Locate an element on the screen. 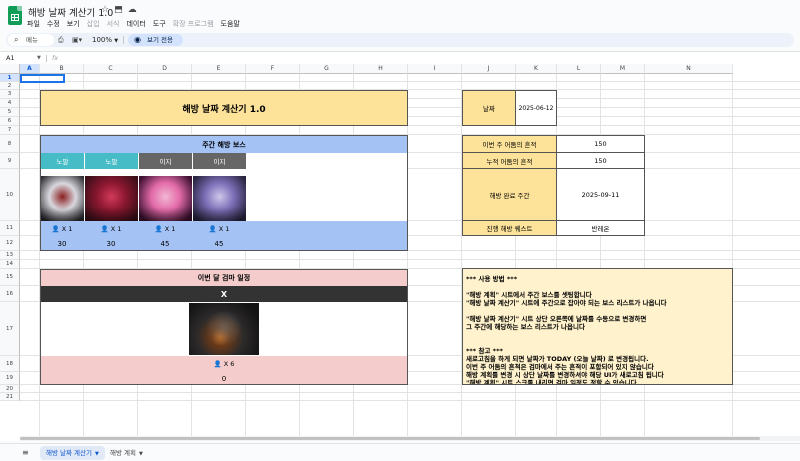  stat-label: 진행 해방 퀘스트 is located at coordinates (509, 228).